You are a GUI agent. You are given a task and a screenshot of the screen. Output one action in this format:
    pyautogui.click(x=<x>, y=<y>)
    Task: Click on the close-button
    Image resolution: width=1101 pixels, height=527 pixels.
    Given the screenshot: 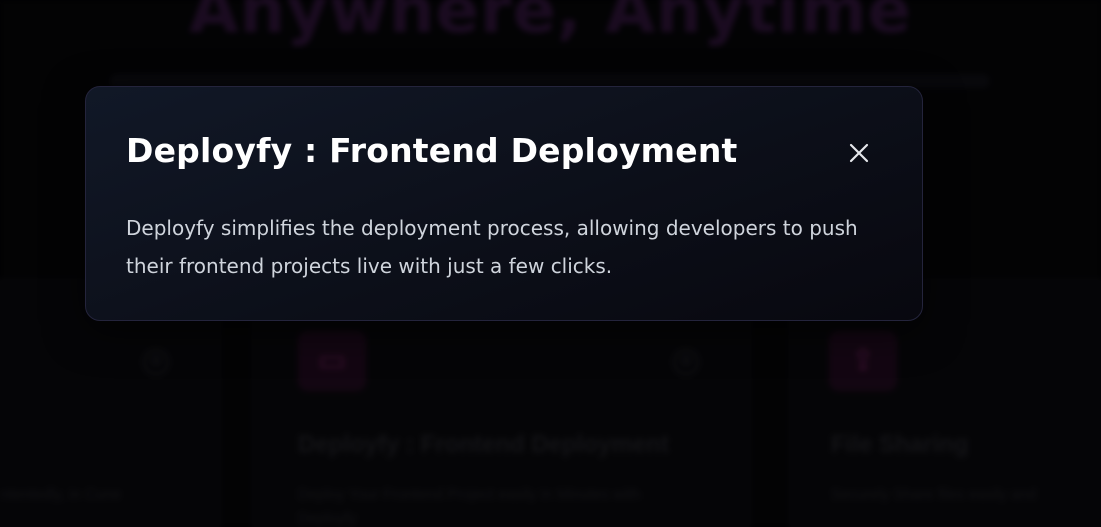 What is the action you would take?
    pyautogui.click(x=859, y=153)
    